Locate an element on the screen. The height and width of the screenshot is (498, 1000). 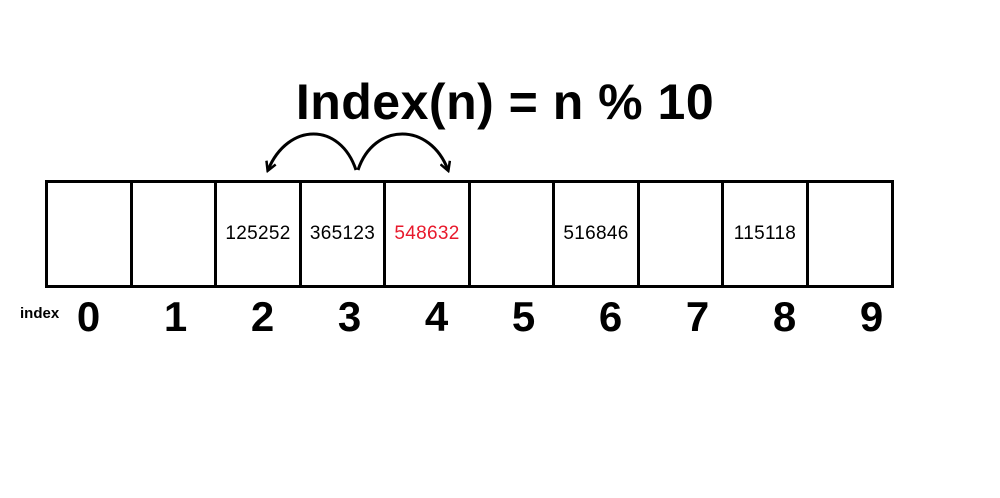
index-number-3: 3 is located at coordinates (349, 316).